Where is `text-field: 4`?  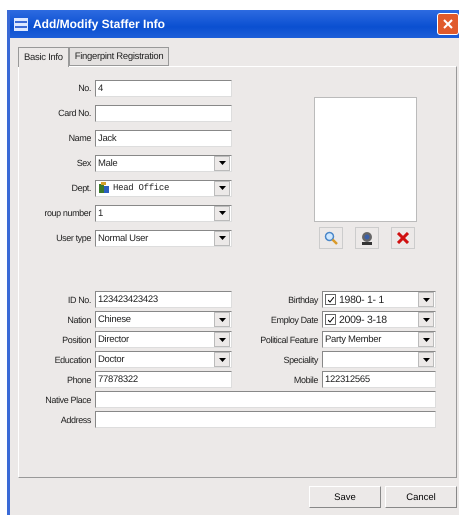
text-field: 4 is located at coordinates (163, 88).